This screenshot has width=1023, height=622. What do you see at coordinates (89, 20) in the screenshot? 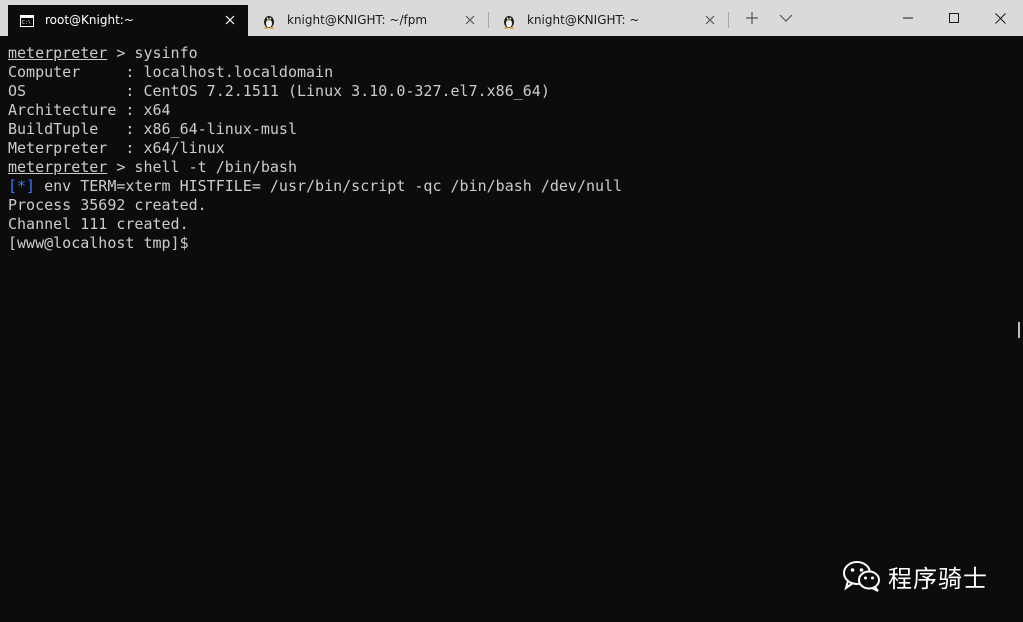
I see `tab-title: root@Knight:~` at bounding box center [89, 20].